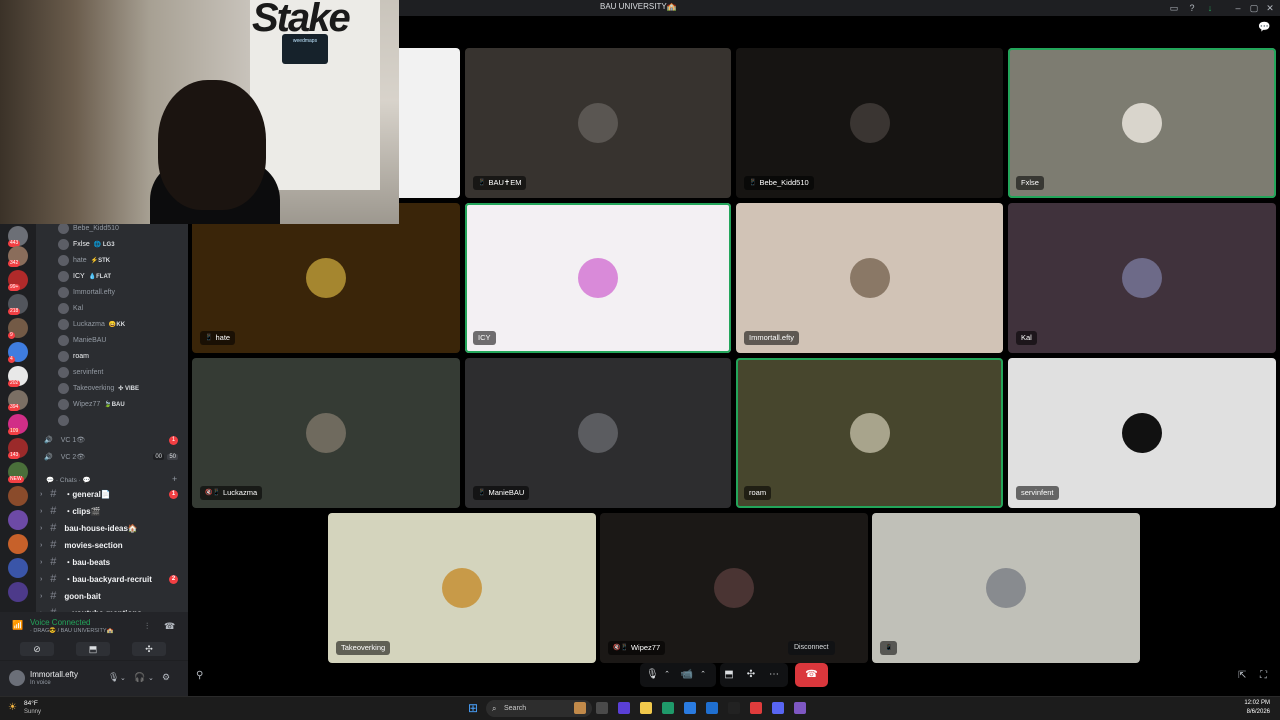  Describe the element at coordinates (12, 707) in the screenshot. I see `sun-icon: ☀` at that location.